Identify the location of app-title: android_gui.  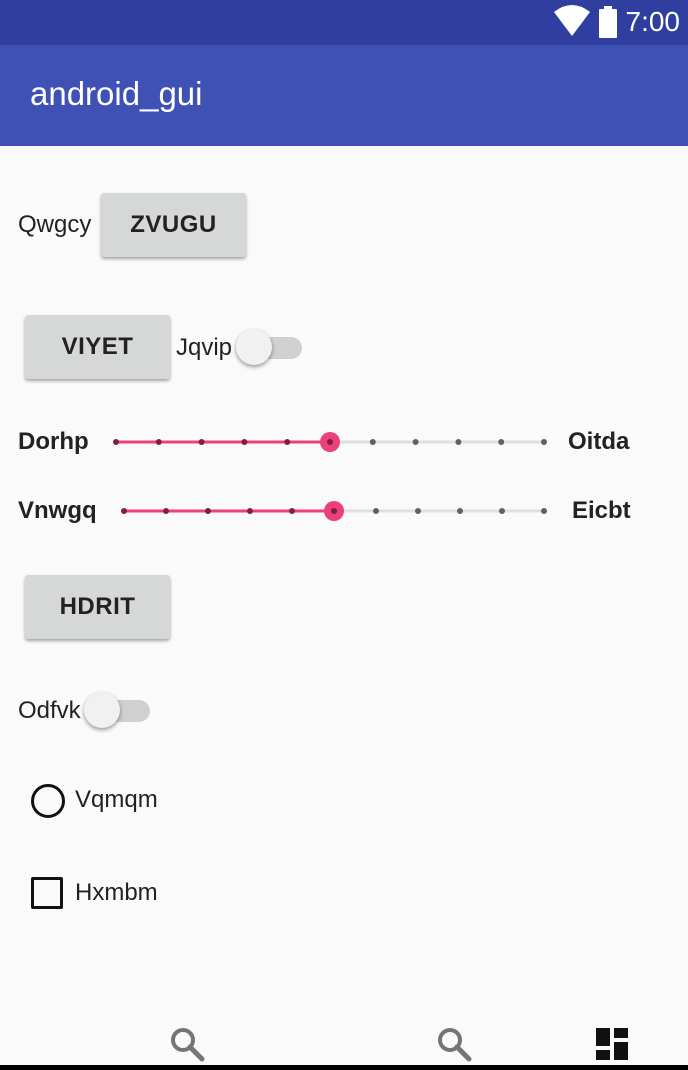
(116, 93).